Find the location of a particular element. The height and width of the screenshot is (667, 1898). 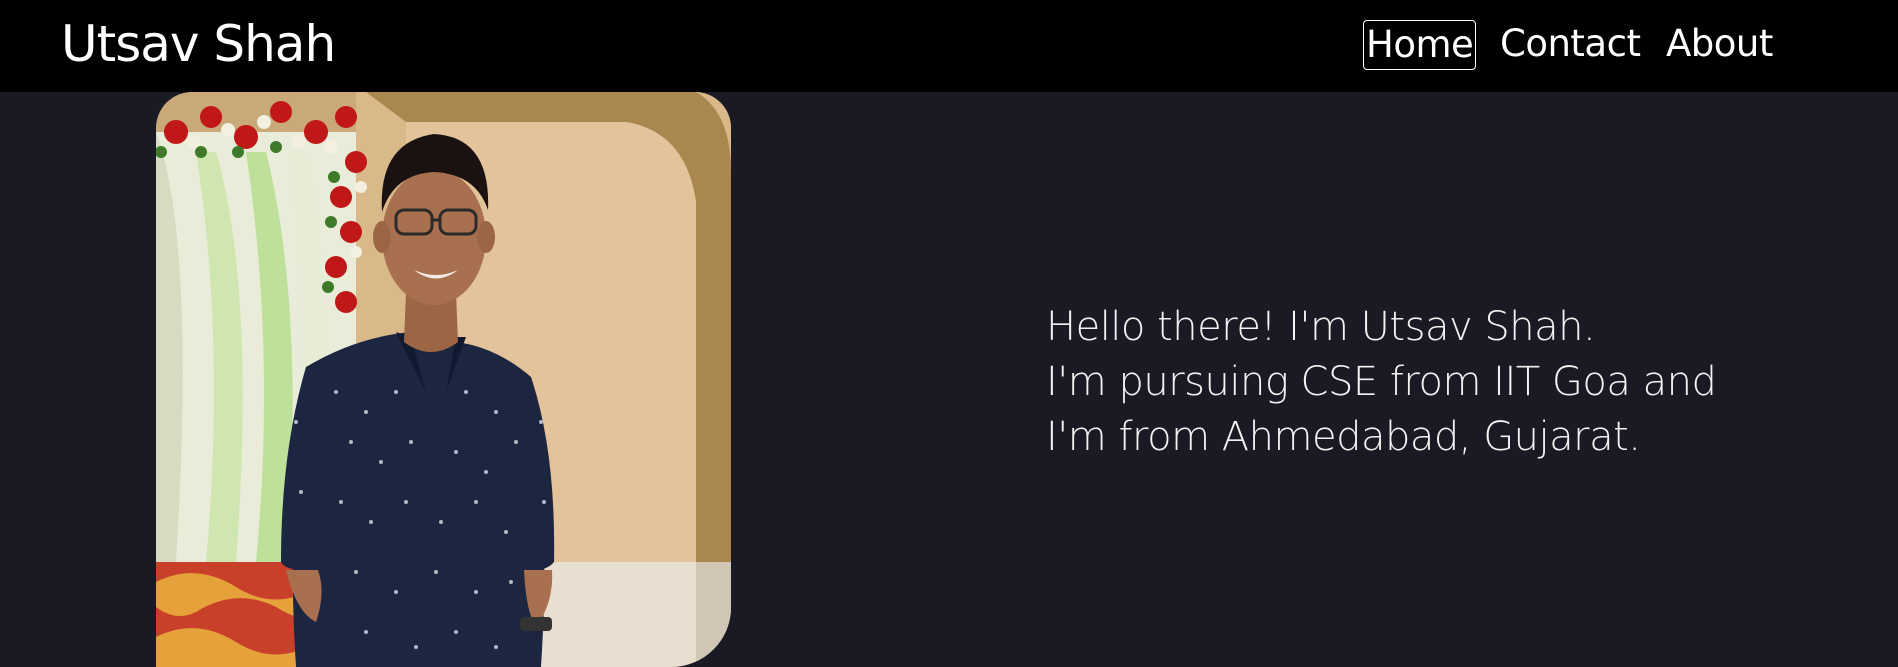

nav-link-about: About is located at coordinates (1719, 45).